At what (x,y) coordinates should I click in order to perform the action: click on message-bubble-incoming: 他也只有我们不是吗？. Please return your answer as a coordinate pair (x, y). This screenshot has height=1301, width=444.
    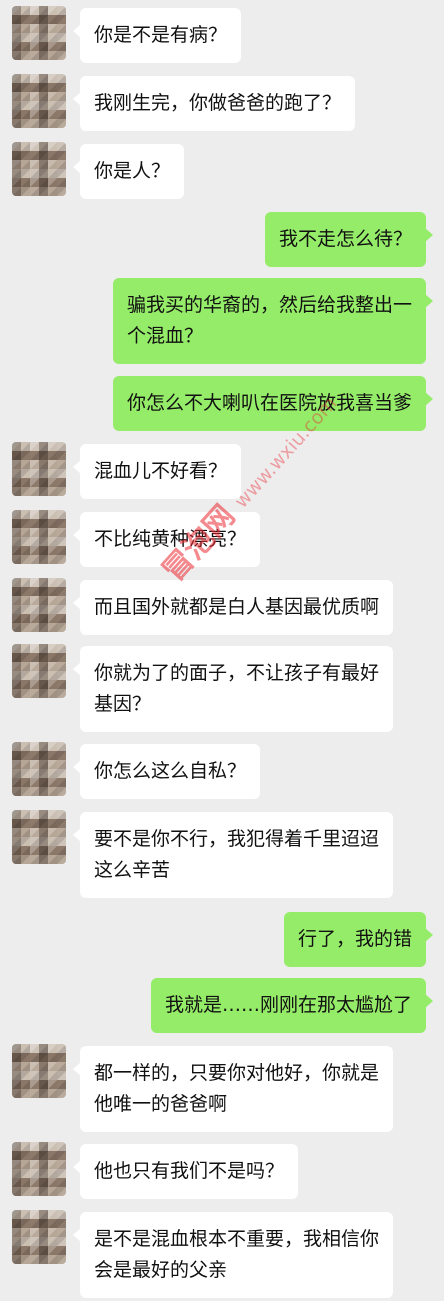
    Looking at the image, I should click on (185, 1171).